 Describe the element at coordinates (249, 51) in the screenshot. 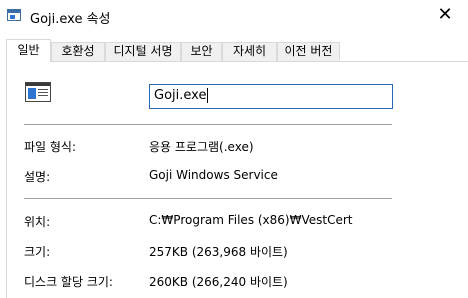

I see `tab-details: 자세히` at that location.